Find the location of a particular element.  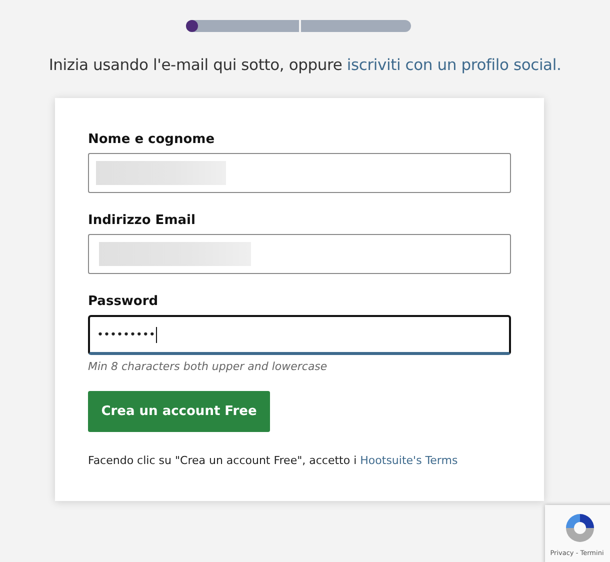

field-label: Nome e cognome is located at coordinates (152, 139).